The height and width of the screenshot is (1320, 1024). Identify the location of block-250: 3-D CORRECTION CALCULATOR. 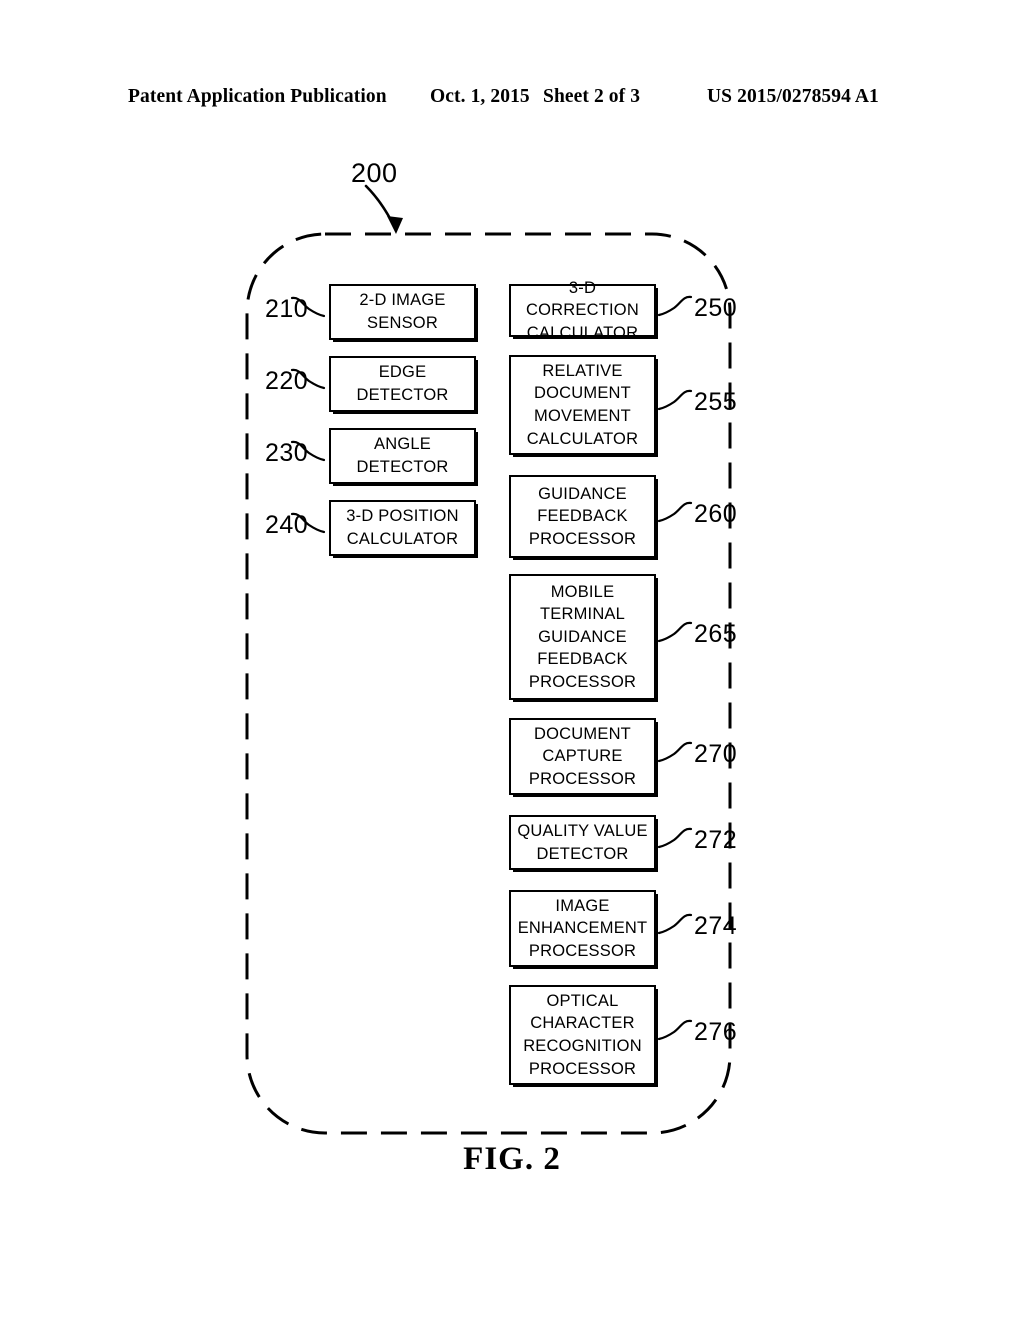
(582, 310).